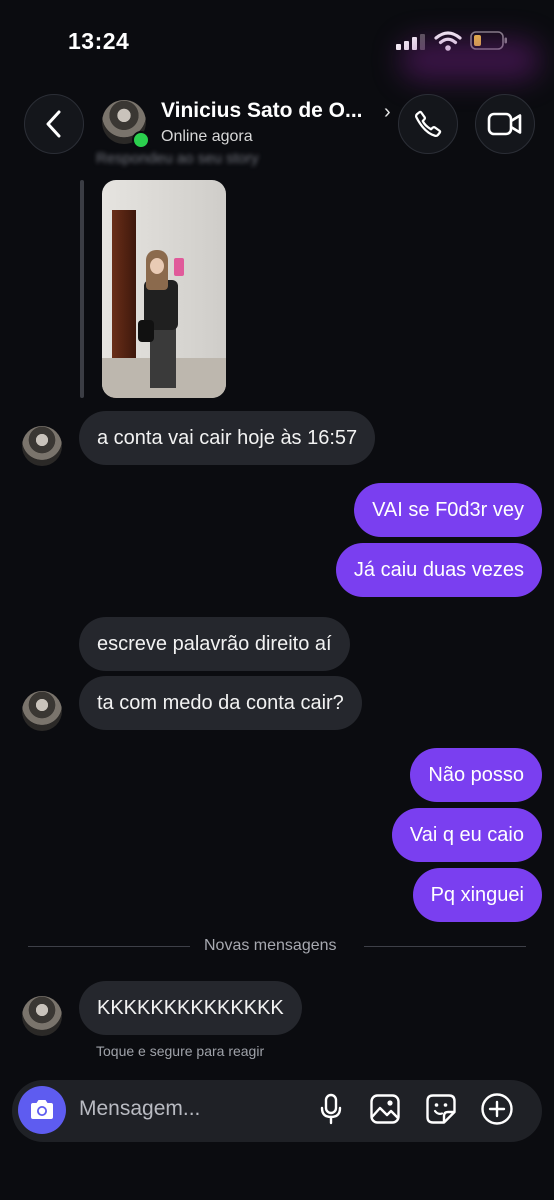  I want to click on divider-line-left, so click(109, 946).